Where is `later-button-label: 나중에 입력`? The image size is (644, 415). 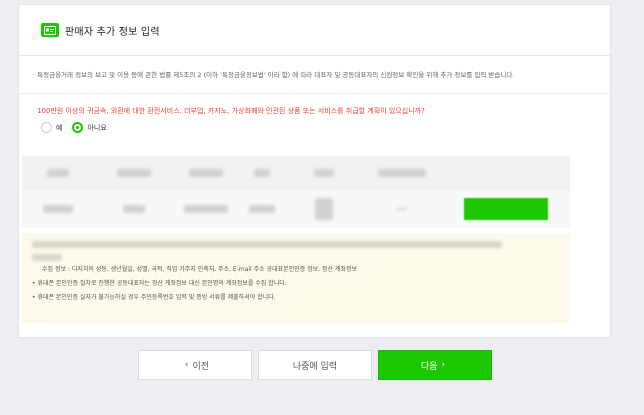 later-button-label: 나중에 입력 is located at coordinates (315, 366).